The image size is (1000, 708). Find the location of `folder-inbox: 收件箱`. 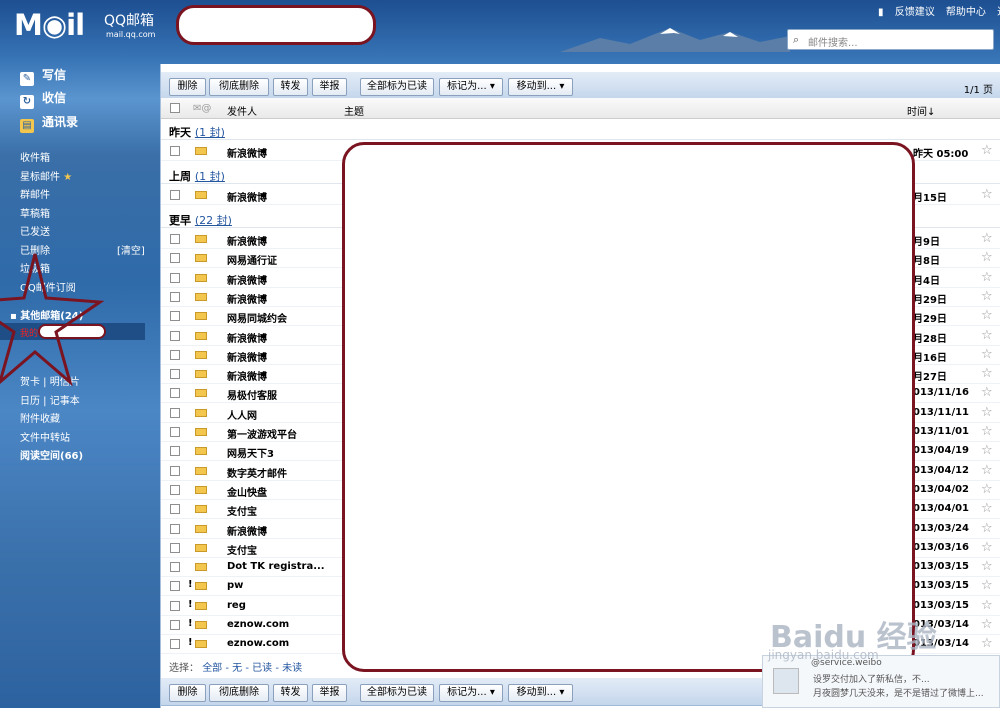

folder-inbox: 收件箱 is located at coordinates (35, 156).